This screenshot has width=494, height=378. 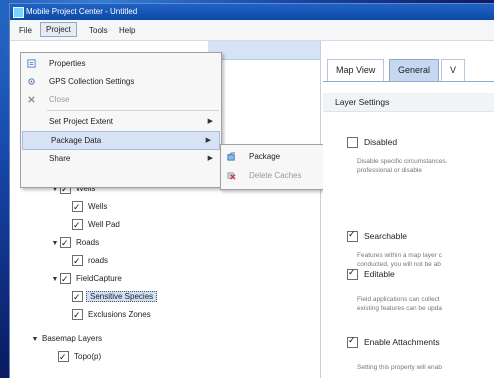 What do you see at coordinates (91, 261) in the screenshot?
I see `tree-item-roads: roads` at bounding box center [91, 261].